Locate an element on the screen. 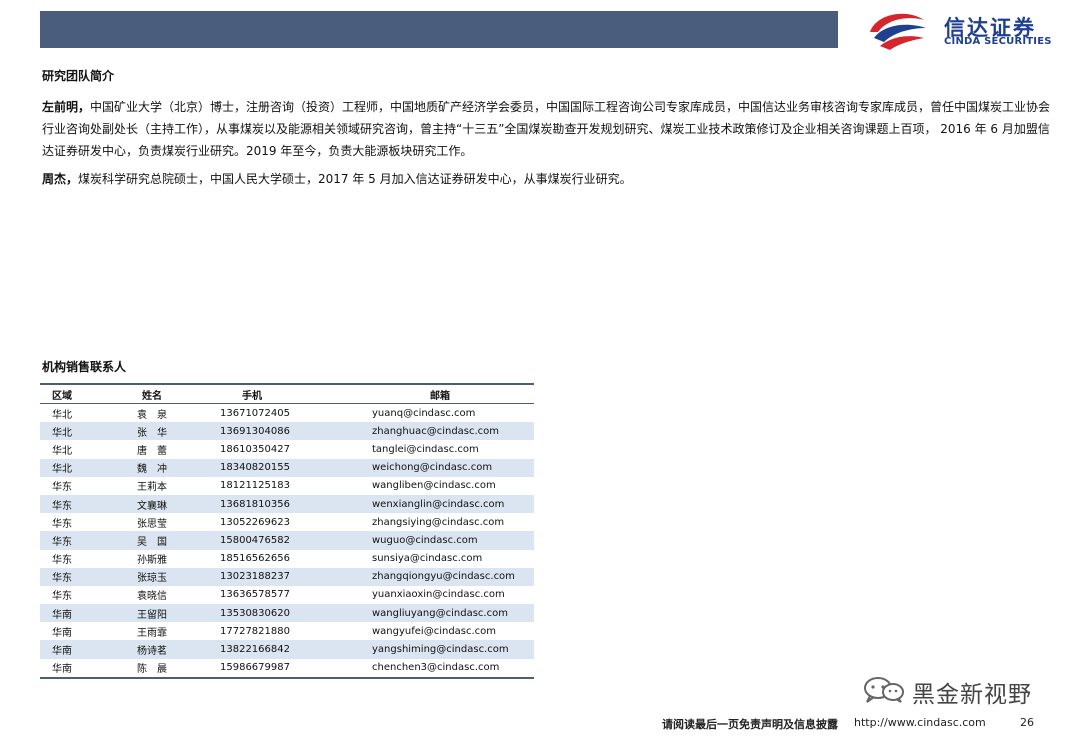 The width and height of the screenshot is (1080, 736). table-row: 华东 王莉本 18121125183 wangliben@cindasc.com is located at coordinates (287, 485).